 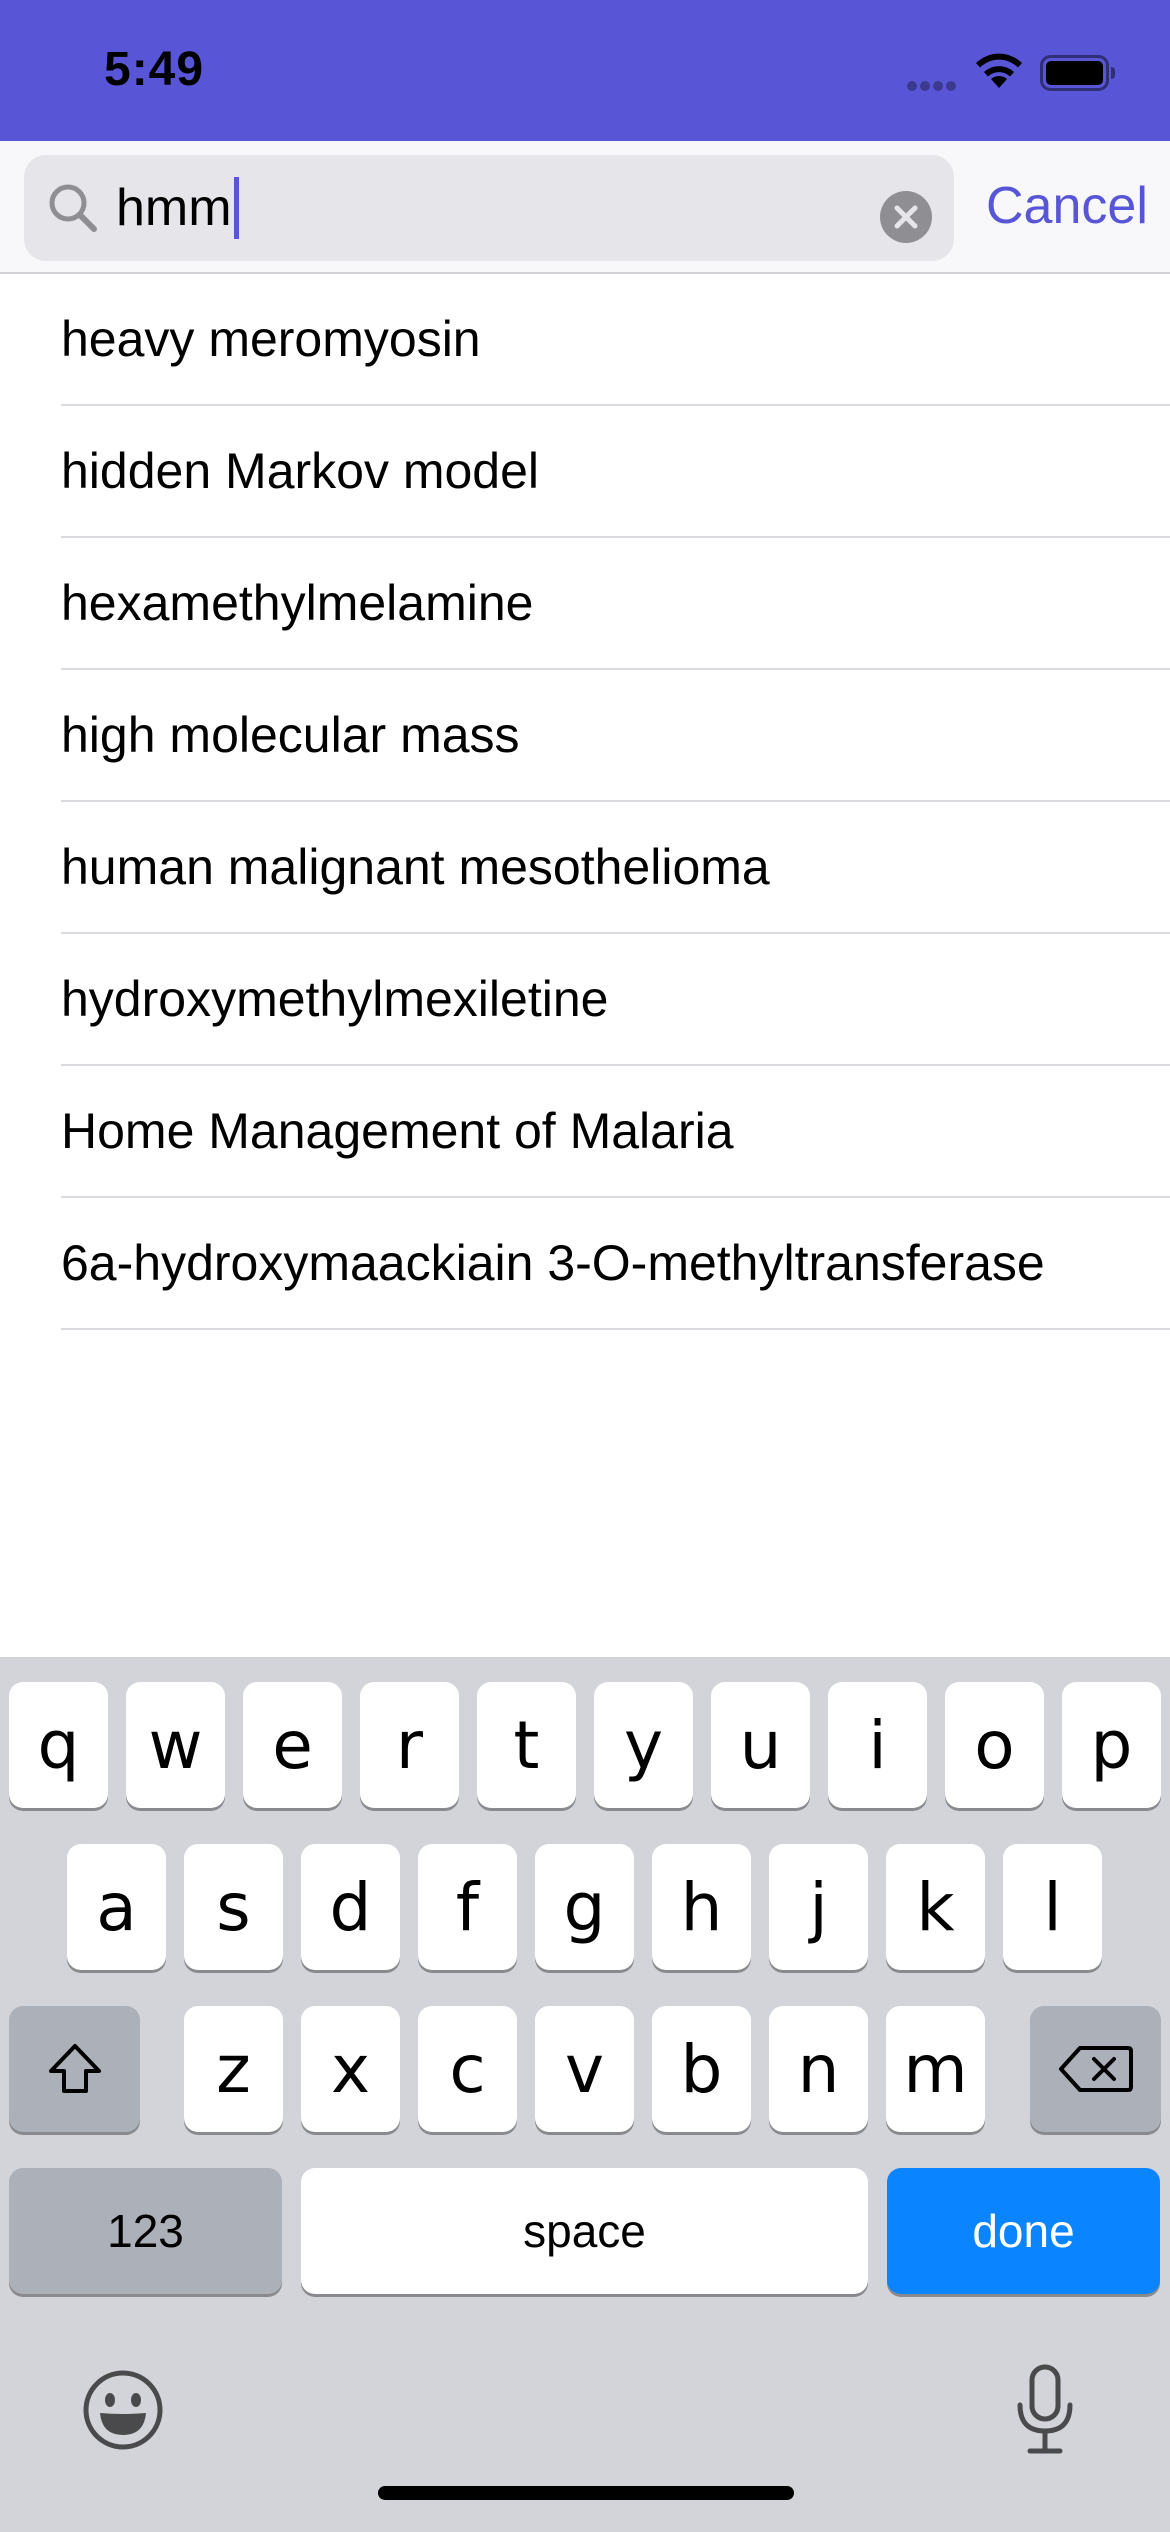 I want to click on cellular-signal-icon, so click(x=931, y=86).